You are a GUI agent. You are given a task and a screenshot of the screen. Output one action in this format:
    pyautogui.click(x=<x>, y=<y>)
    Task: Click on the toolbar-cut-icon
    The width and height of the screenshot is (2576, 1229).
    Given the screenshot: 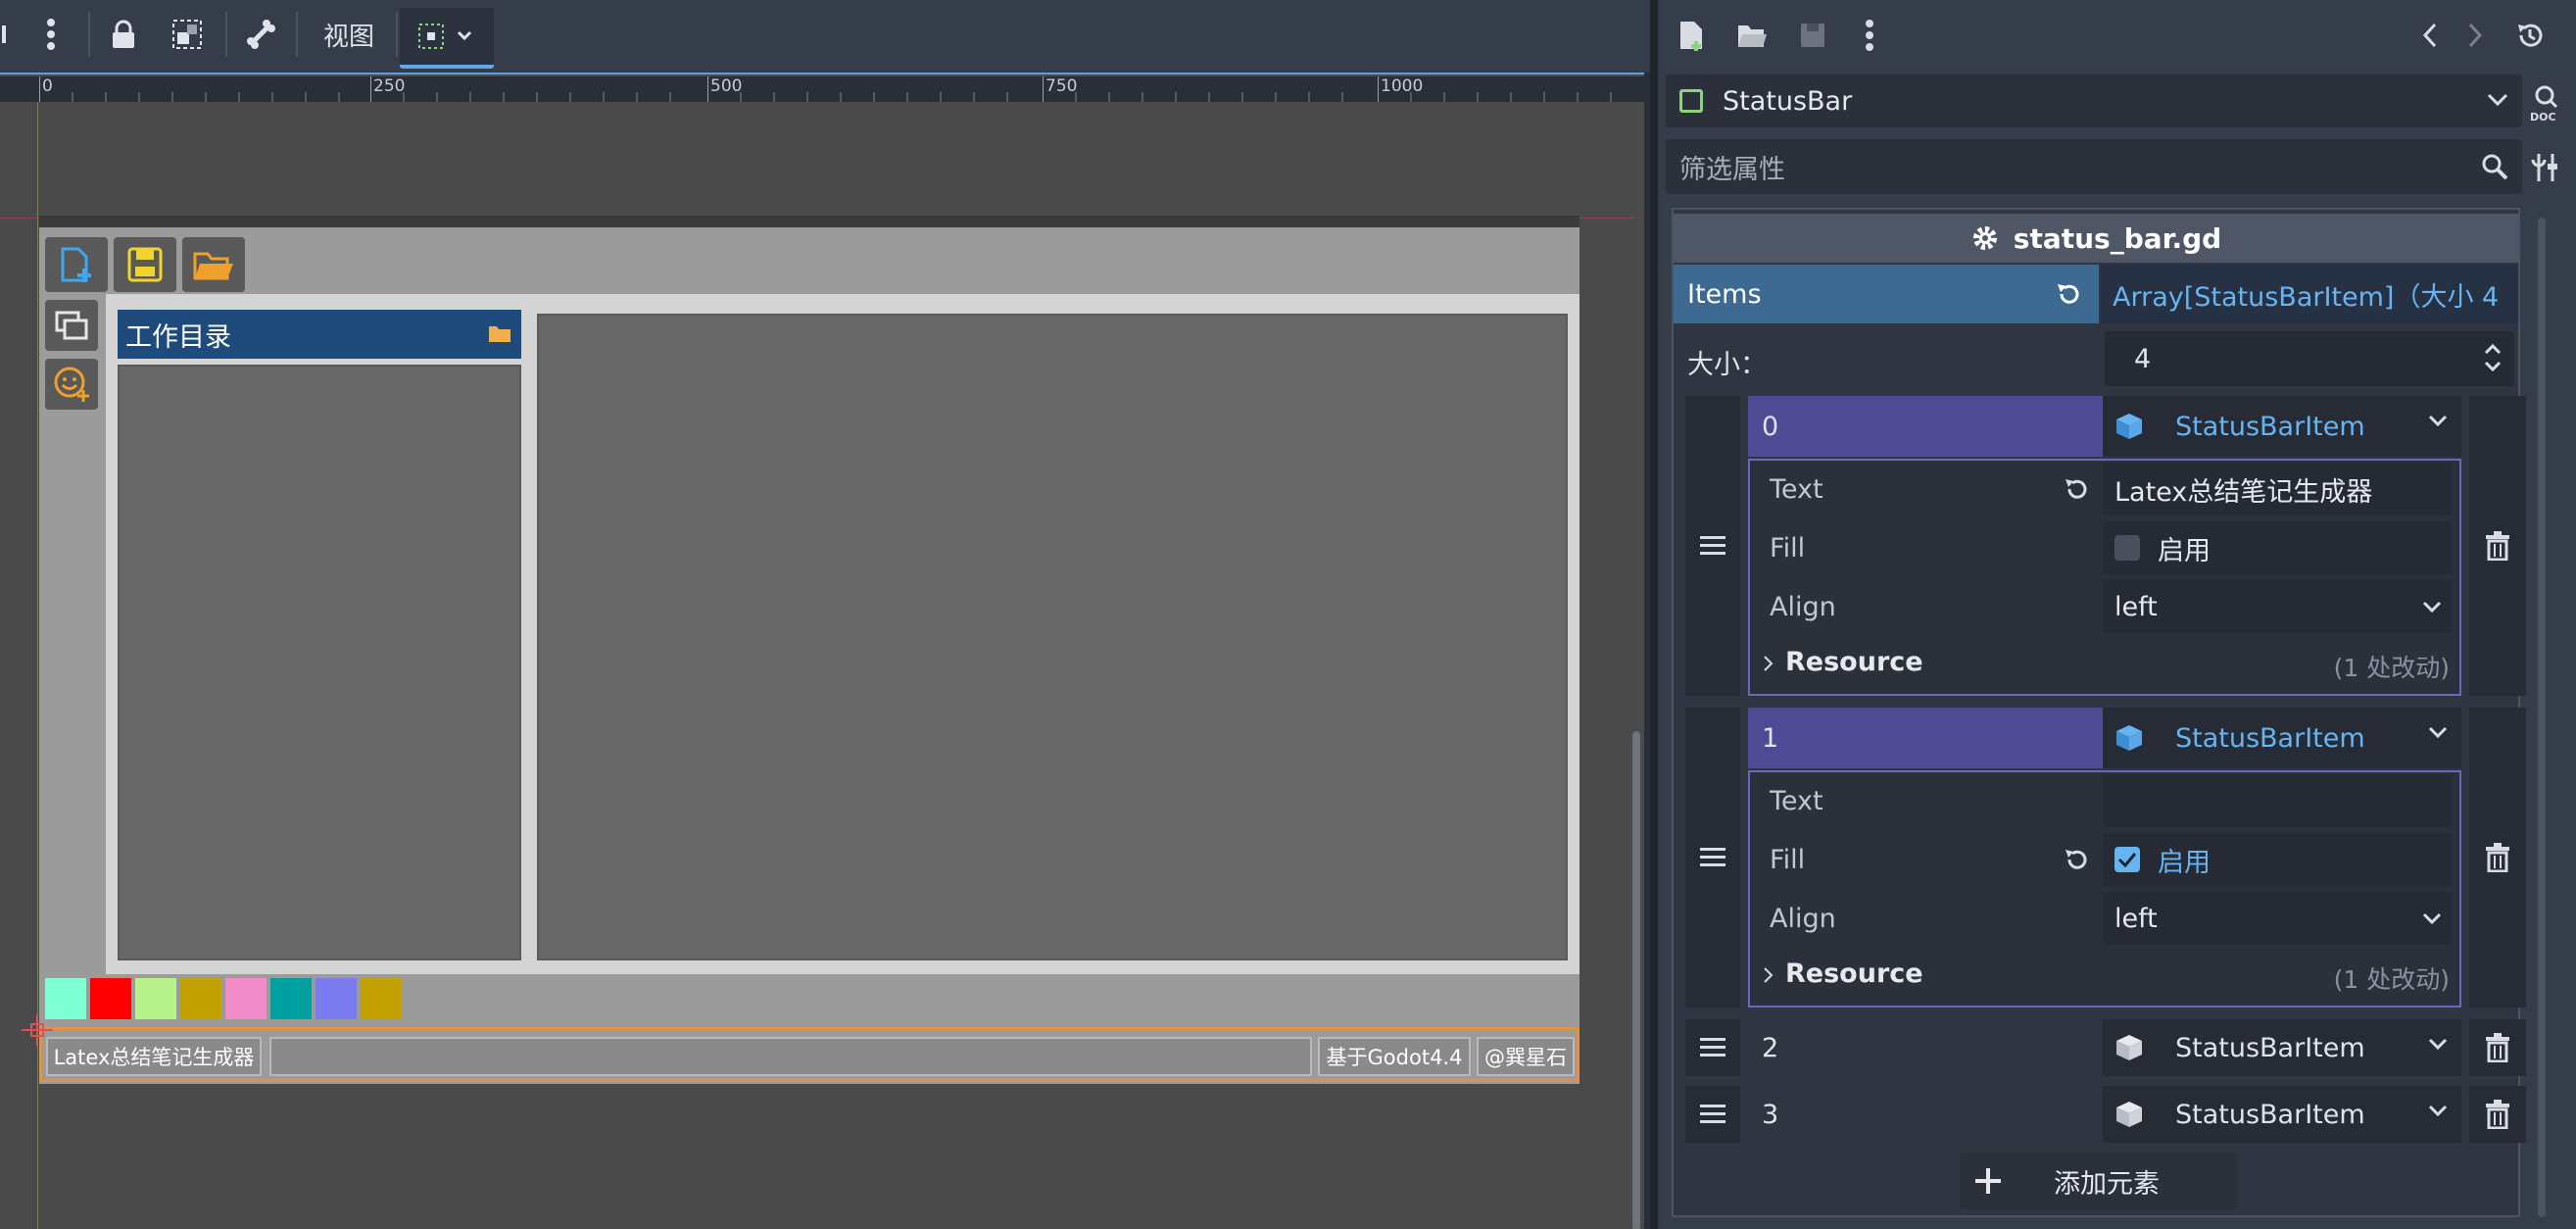 What is the action you would take?
    pyautogui.click(x=5, y=34)
    